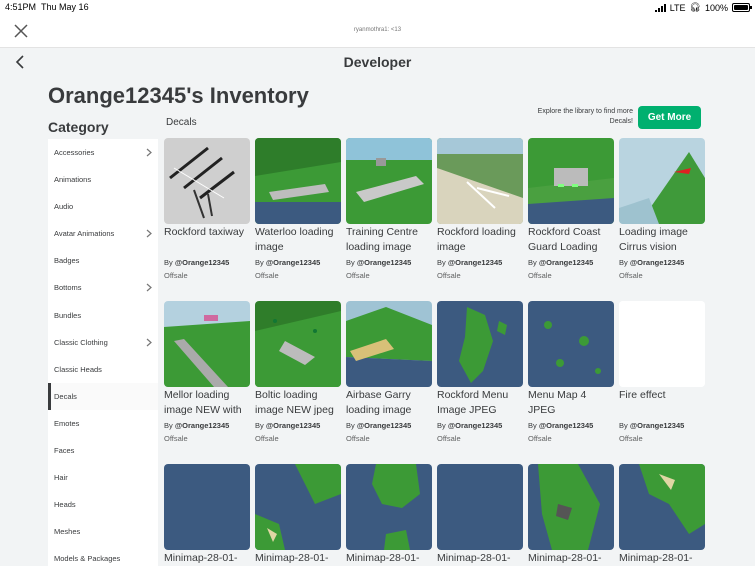  I want to click on sidebar-item-audio: Audio, so click(103, 206).